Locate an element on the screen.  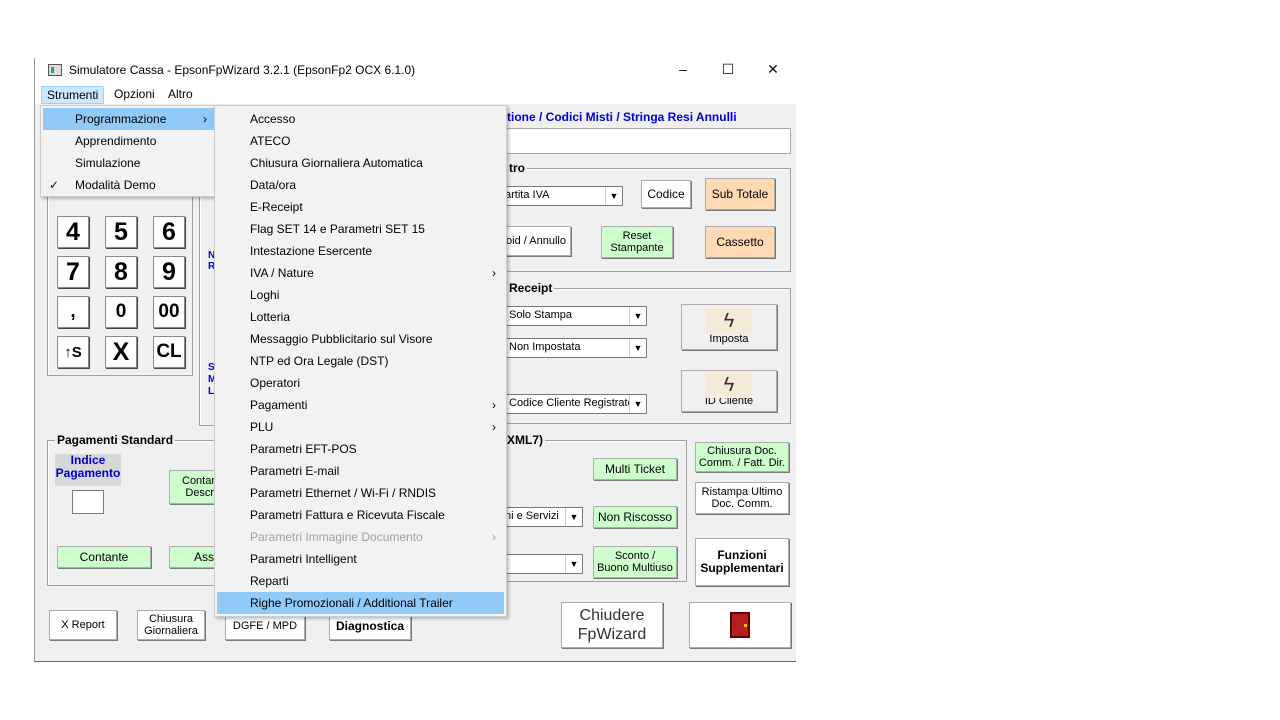
impostata-combo: Non Impostata ▼ is located at coordinates (576, 348).